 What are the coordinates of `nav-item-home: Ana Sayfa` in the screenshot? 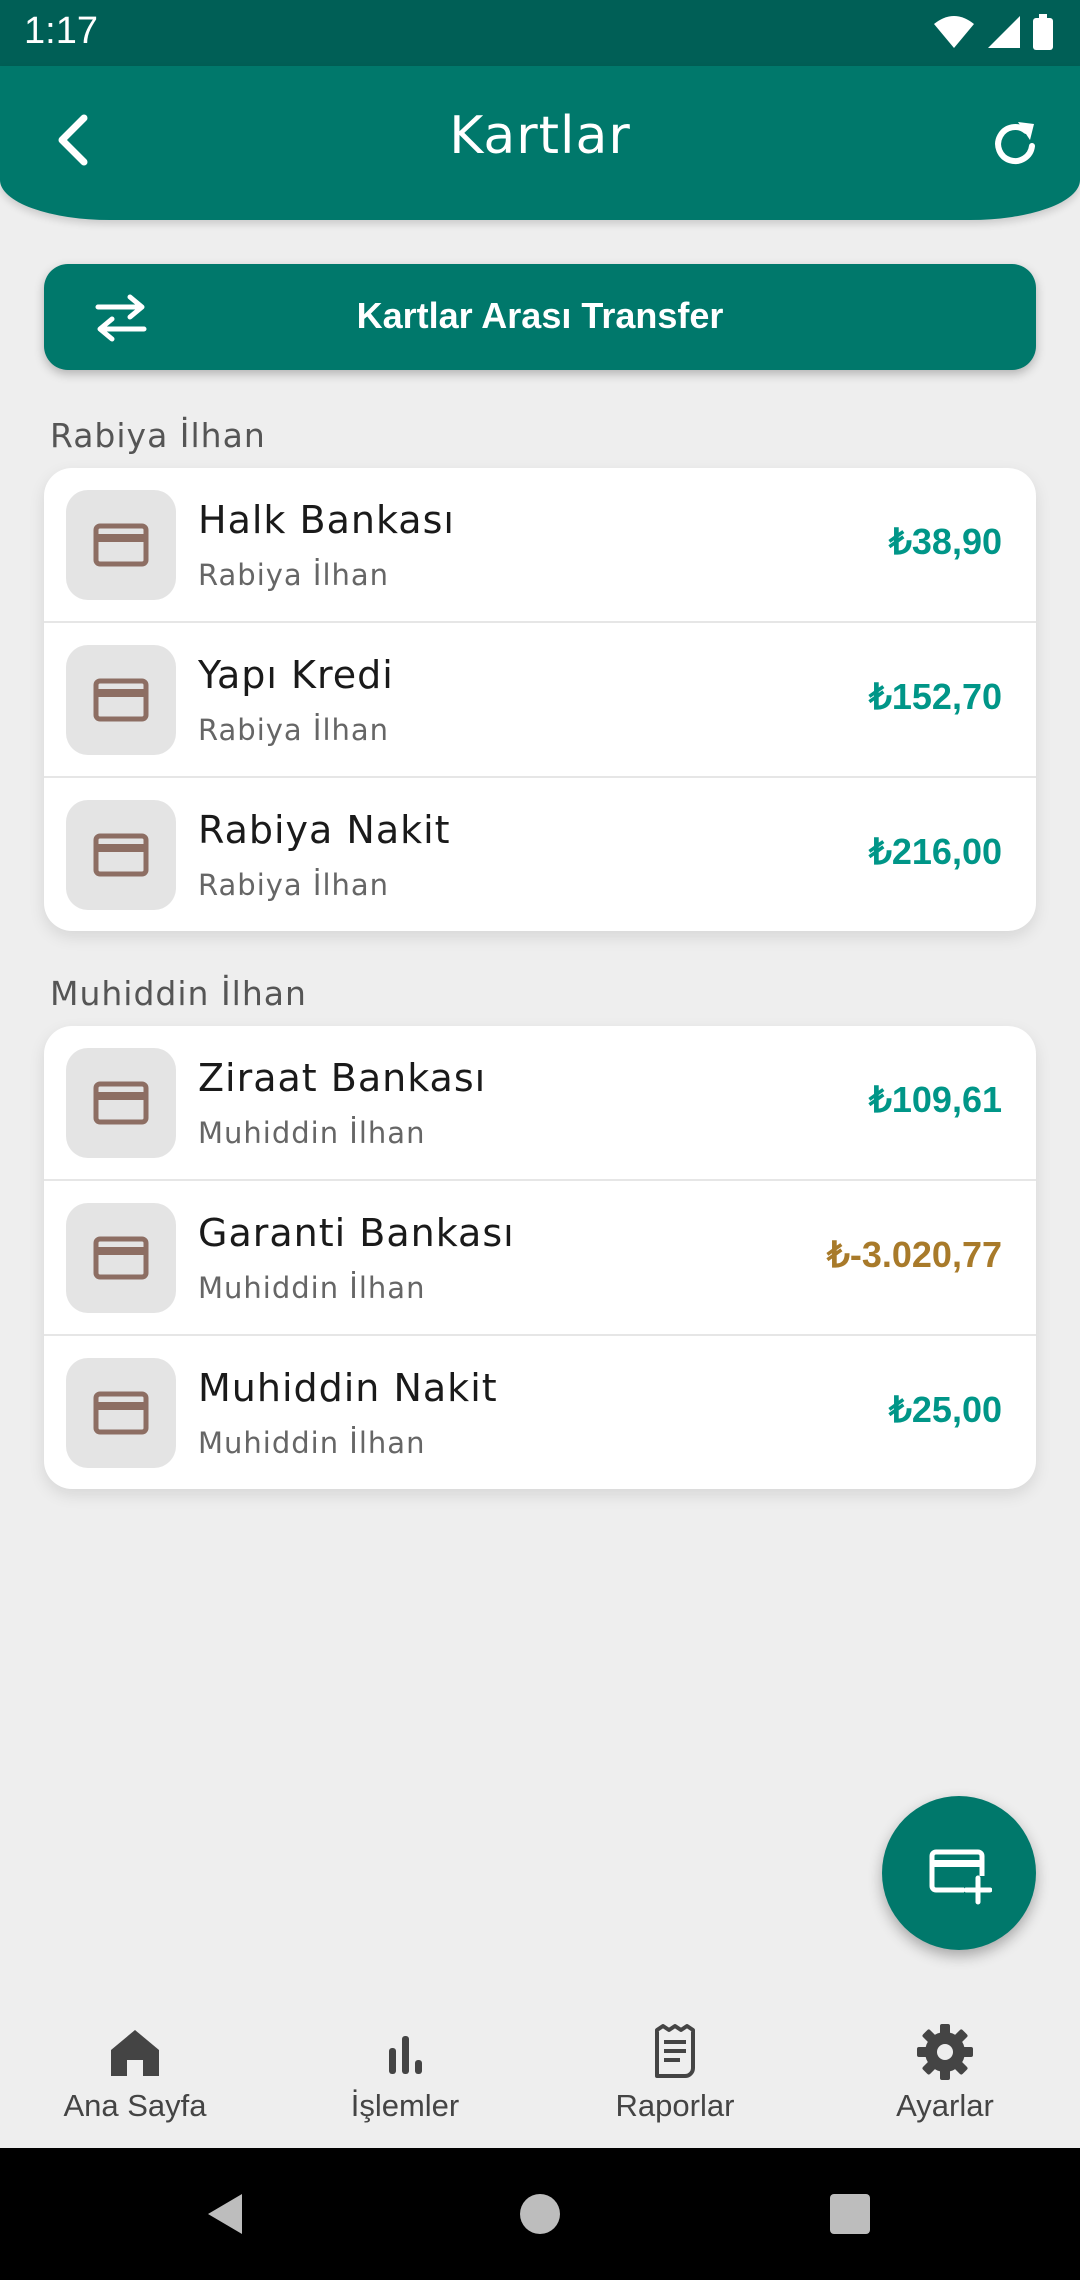 It's located at (135, 2068).